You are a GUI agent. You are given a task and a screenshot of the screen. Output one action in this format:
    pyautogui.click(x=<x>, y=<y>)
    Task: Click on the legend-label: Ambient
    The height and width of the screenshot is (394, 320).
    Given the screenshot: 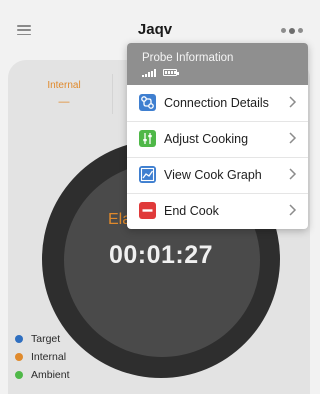 What is the action you would take?
    pyautogui.click(x=50, y=375)
    